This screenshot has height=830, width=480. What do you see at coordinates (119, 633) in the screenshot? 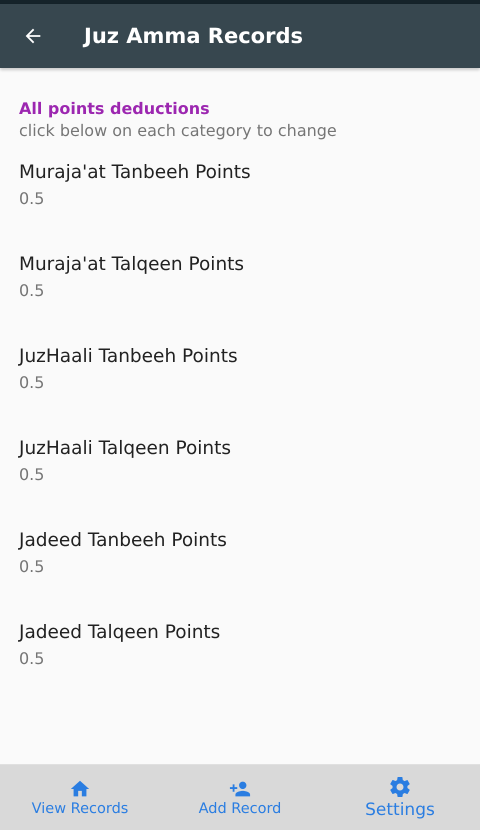
I see `setting-title: Jadeed Talqeen Points` at bounding box center [119, 633].